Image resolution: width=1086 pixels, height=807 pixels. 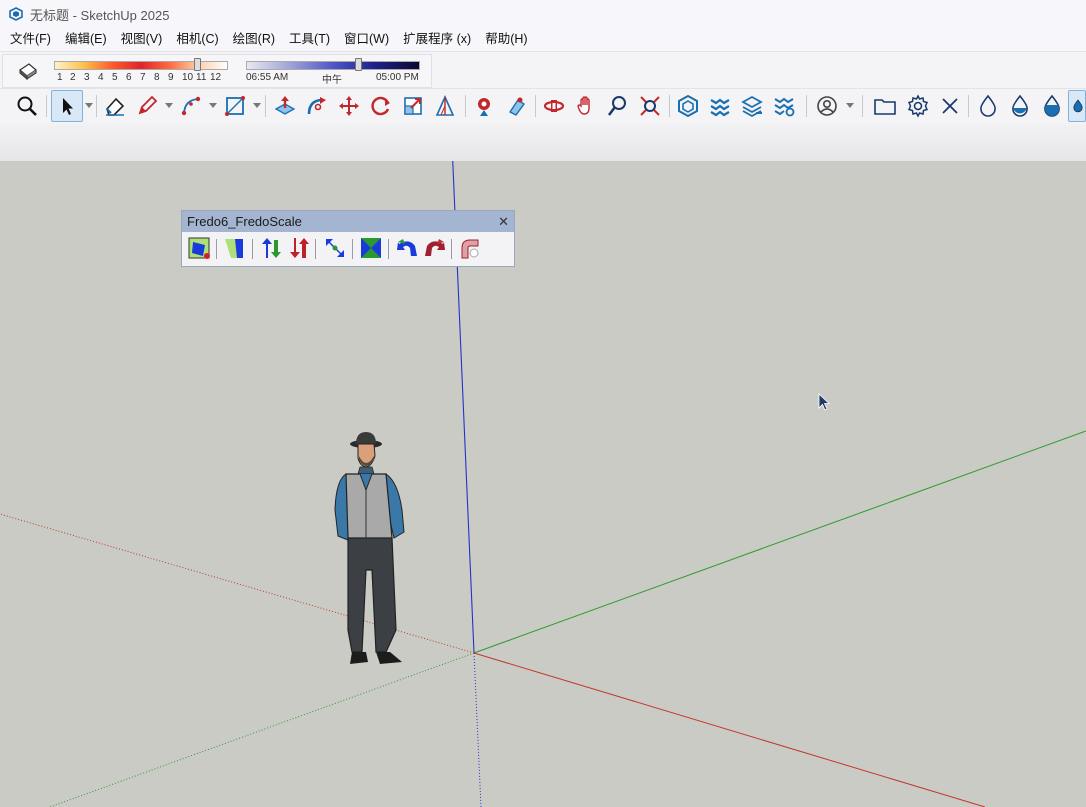 I want to click on month-label: 3, so click(x=87, y=77).